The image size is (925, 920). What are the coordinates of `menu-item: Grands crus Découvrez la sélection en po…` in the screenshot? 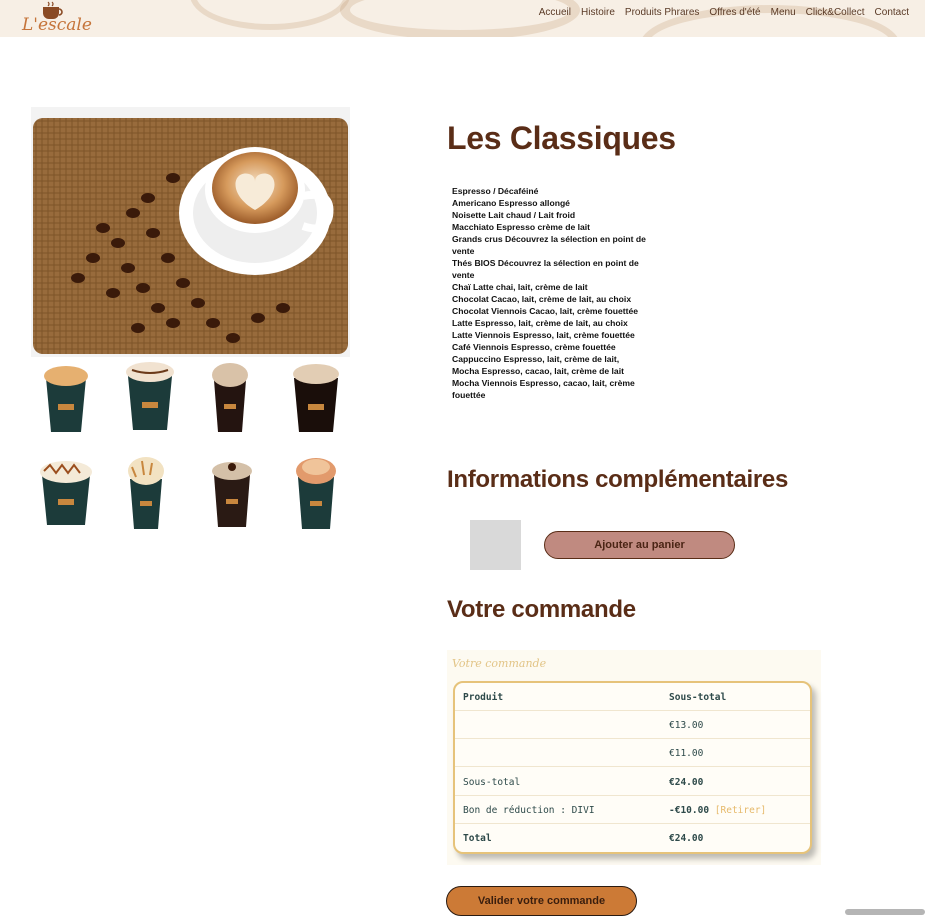 It's located at (549, 245).